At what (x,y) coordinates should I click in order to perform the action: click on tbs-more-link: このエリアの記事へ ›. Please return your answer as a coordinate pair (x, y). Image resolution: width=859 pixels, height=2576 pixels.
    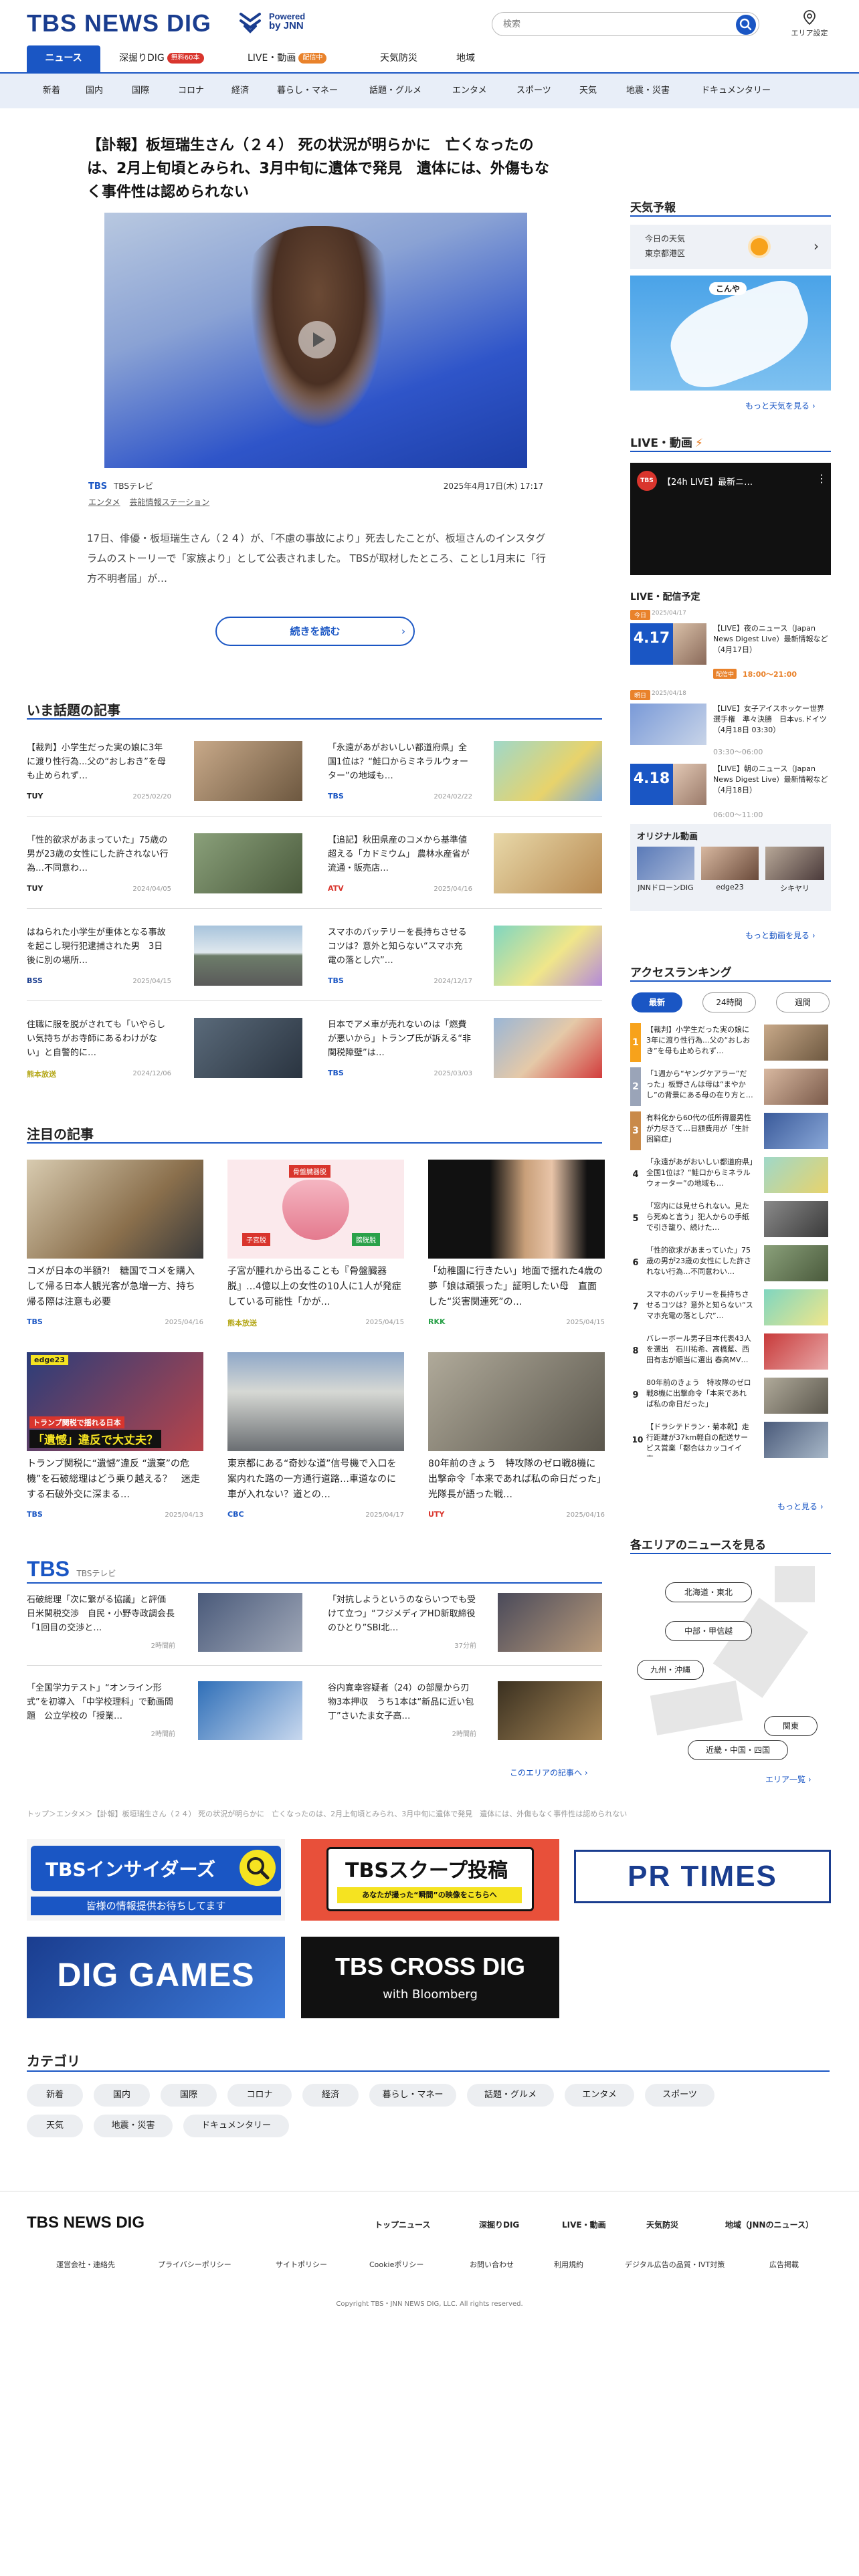
    Looking at the image, I should click on (549, 1773).